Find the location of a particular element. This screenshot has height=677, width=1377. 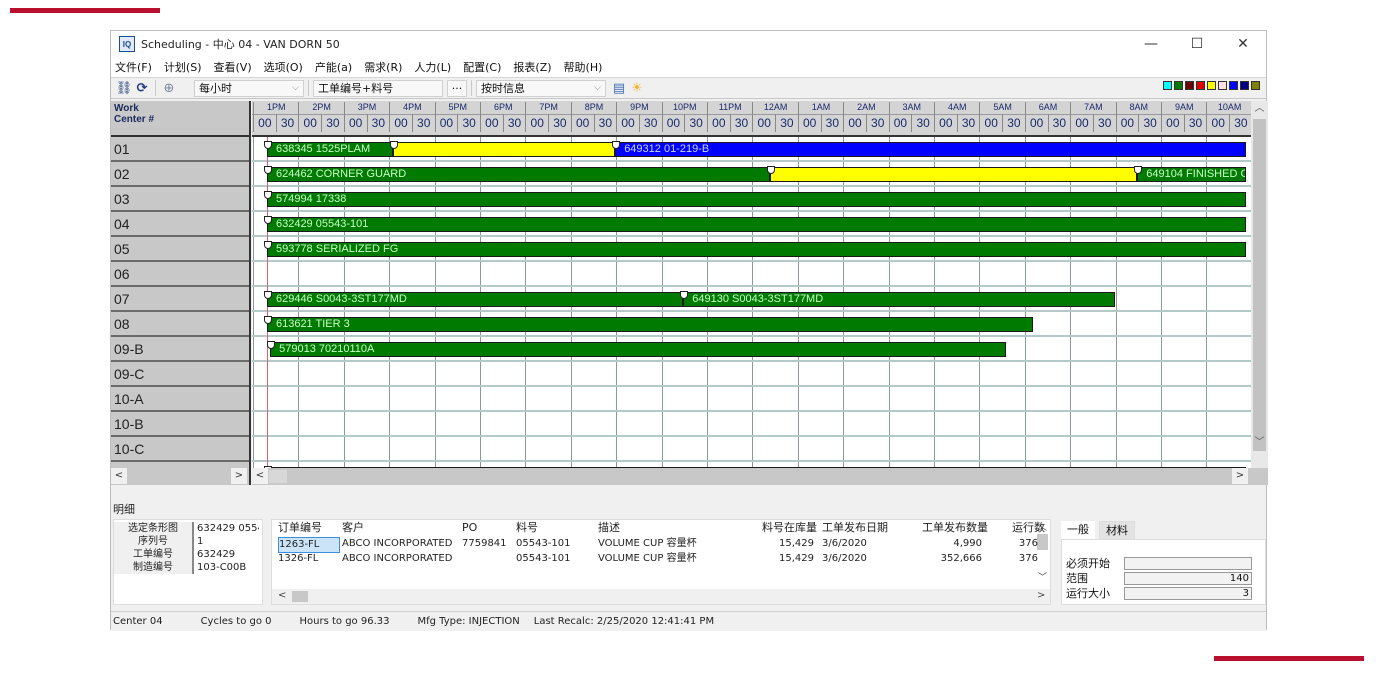

job-bar: 624462 CORNER GUARD is located at coordinates (518, 174).